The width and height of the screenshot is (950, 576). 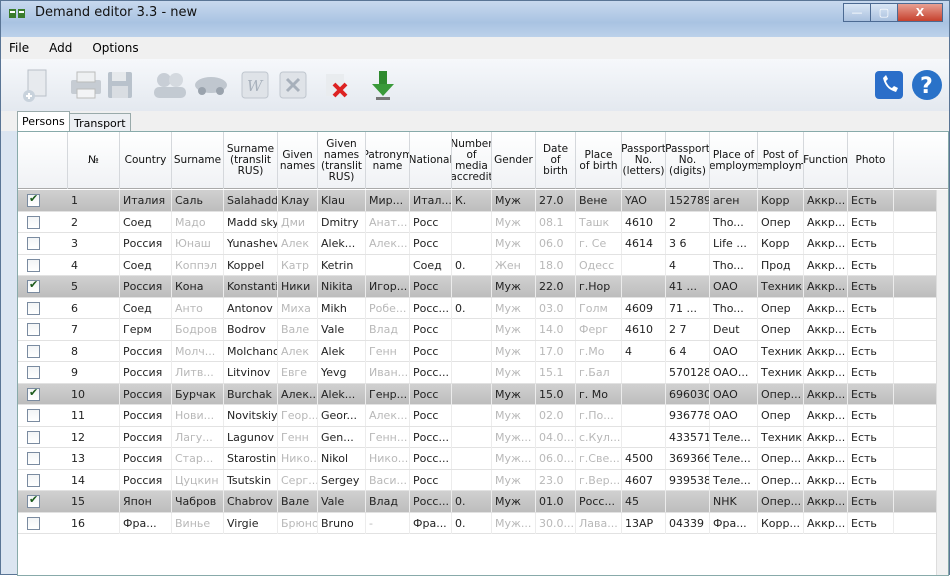 I want to click on tab-transport: Transport, so click(x=100, y=122).